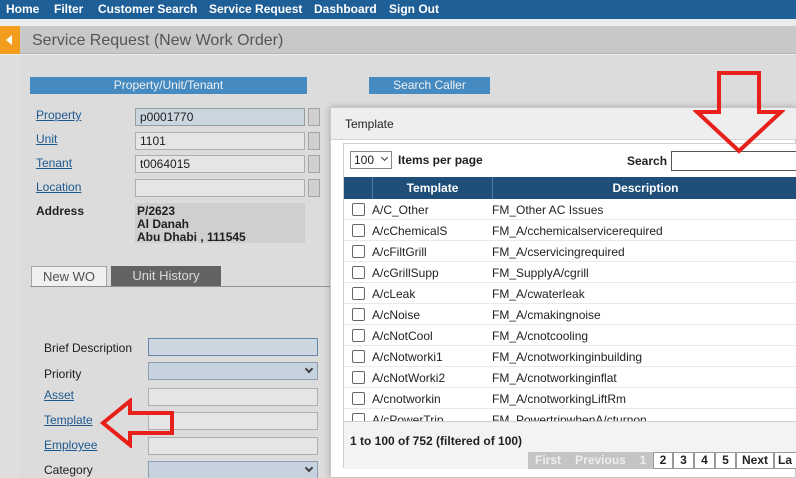 The height and width of the screenshot is (478, 796). I want to click on paging-info: 1 to 100 of 752 (filtered of 100), so click(436, 441).